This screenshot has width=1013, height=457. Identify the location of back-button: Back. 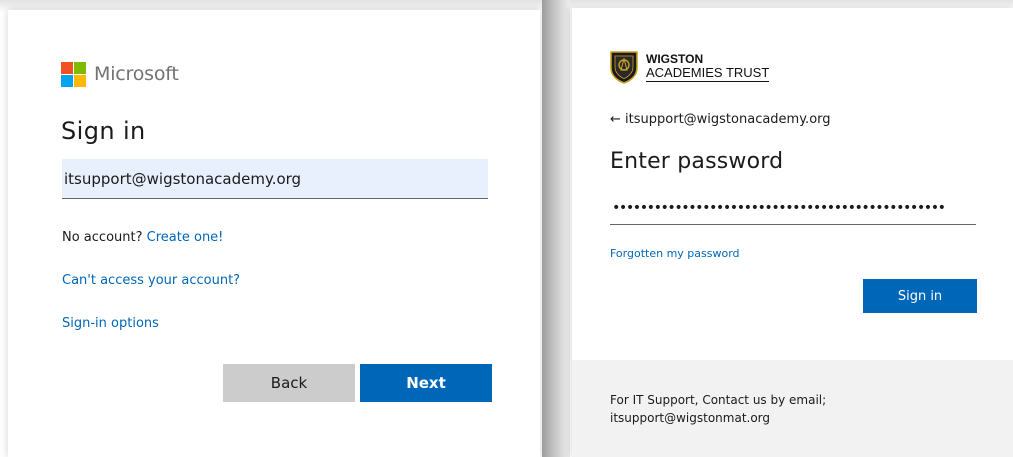
(289, 383).